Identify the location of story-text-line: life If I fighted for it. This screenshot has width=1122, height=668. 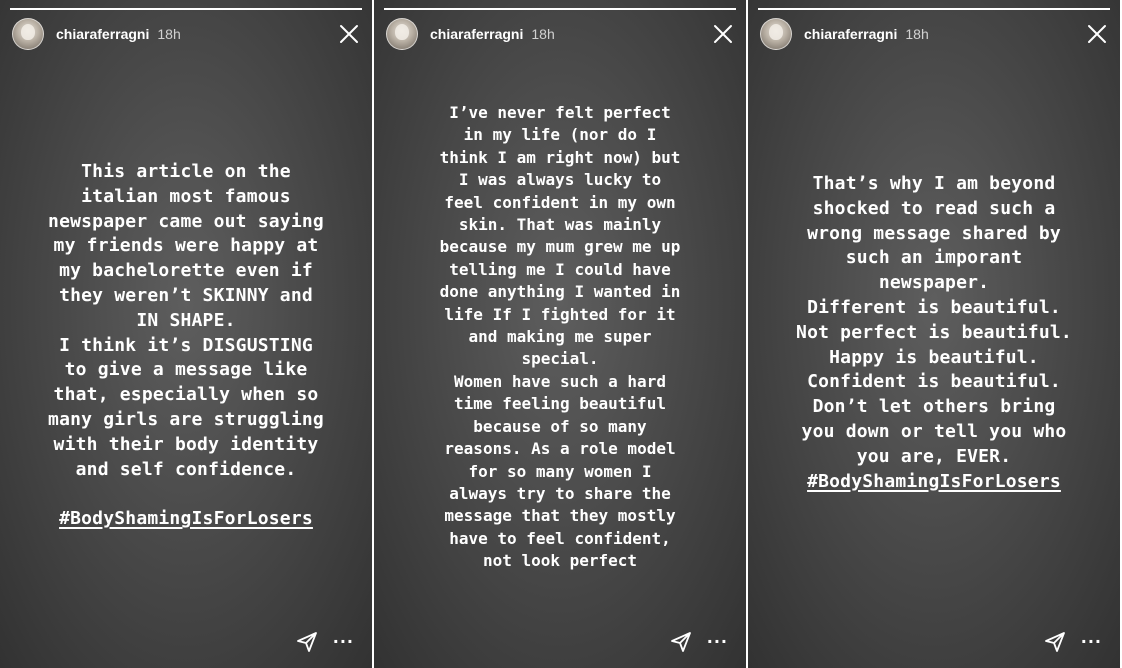
(560, 314).